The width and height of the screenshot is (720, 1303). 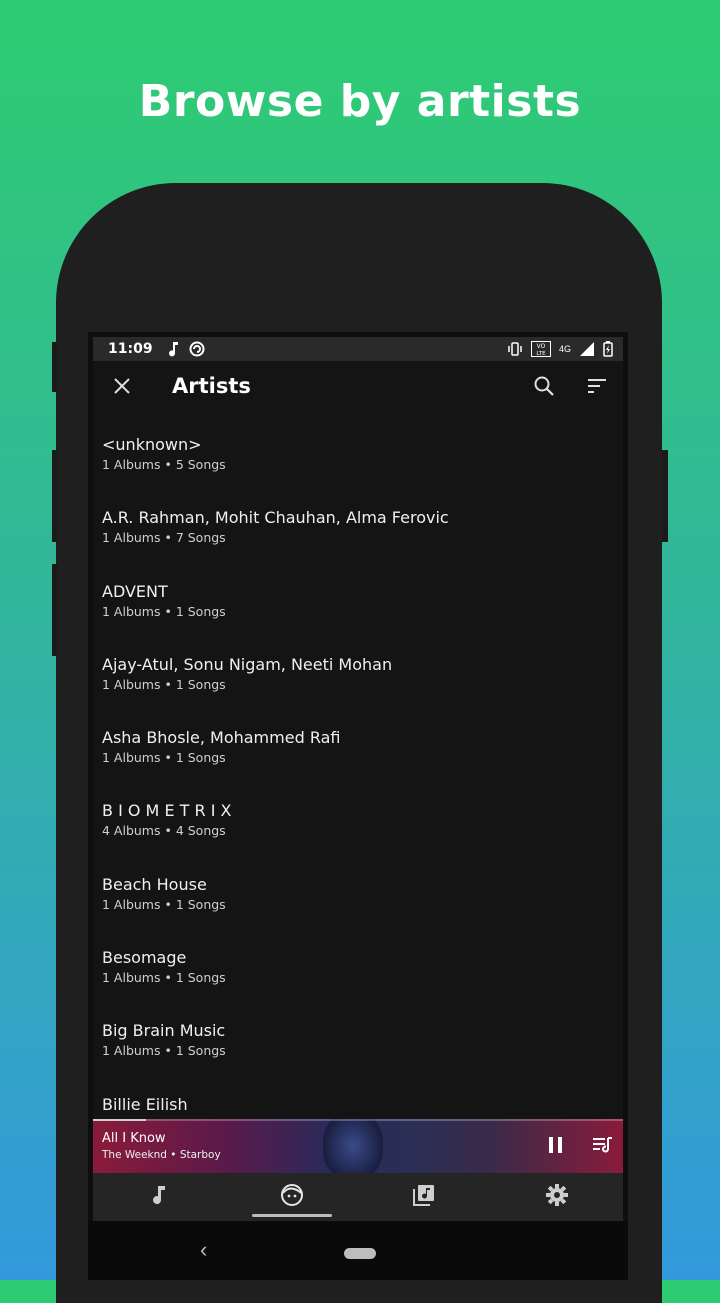 I want to click on song-icon, so click(x=159, y=1197).